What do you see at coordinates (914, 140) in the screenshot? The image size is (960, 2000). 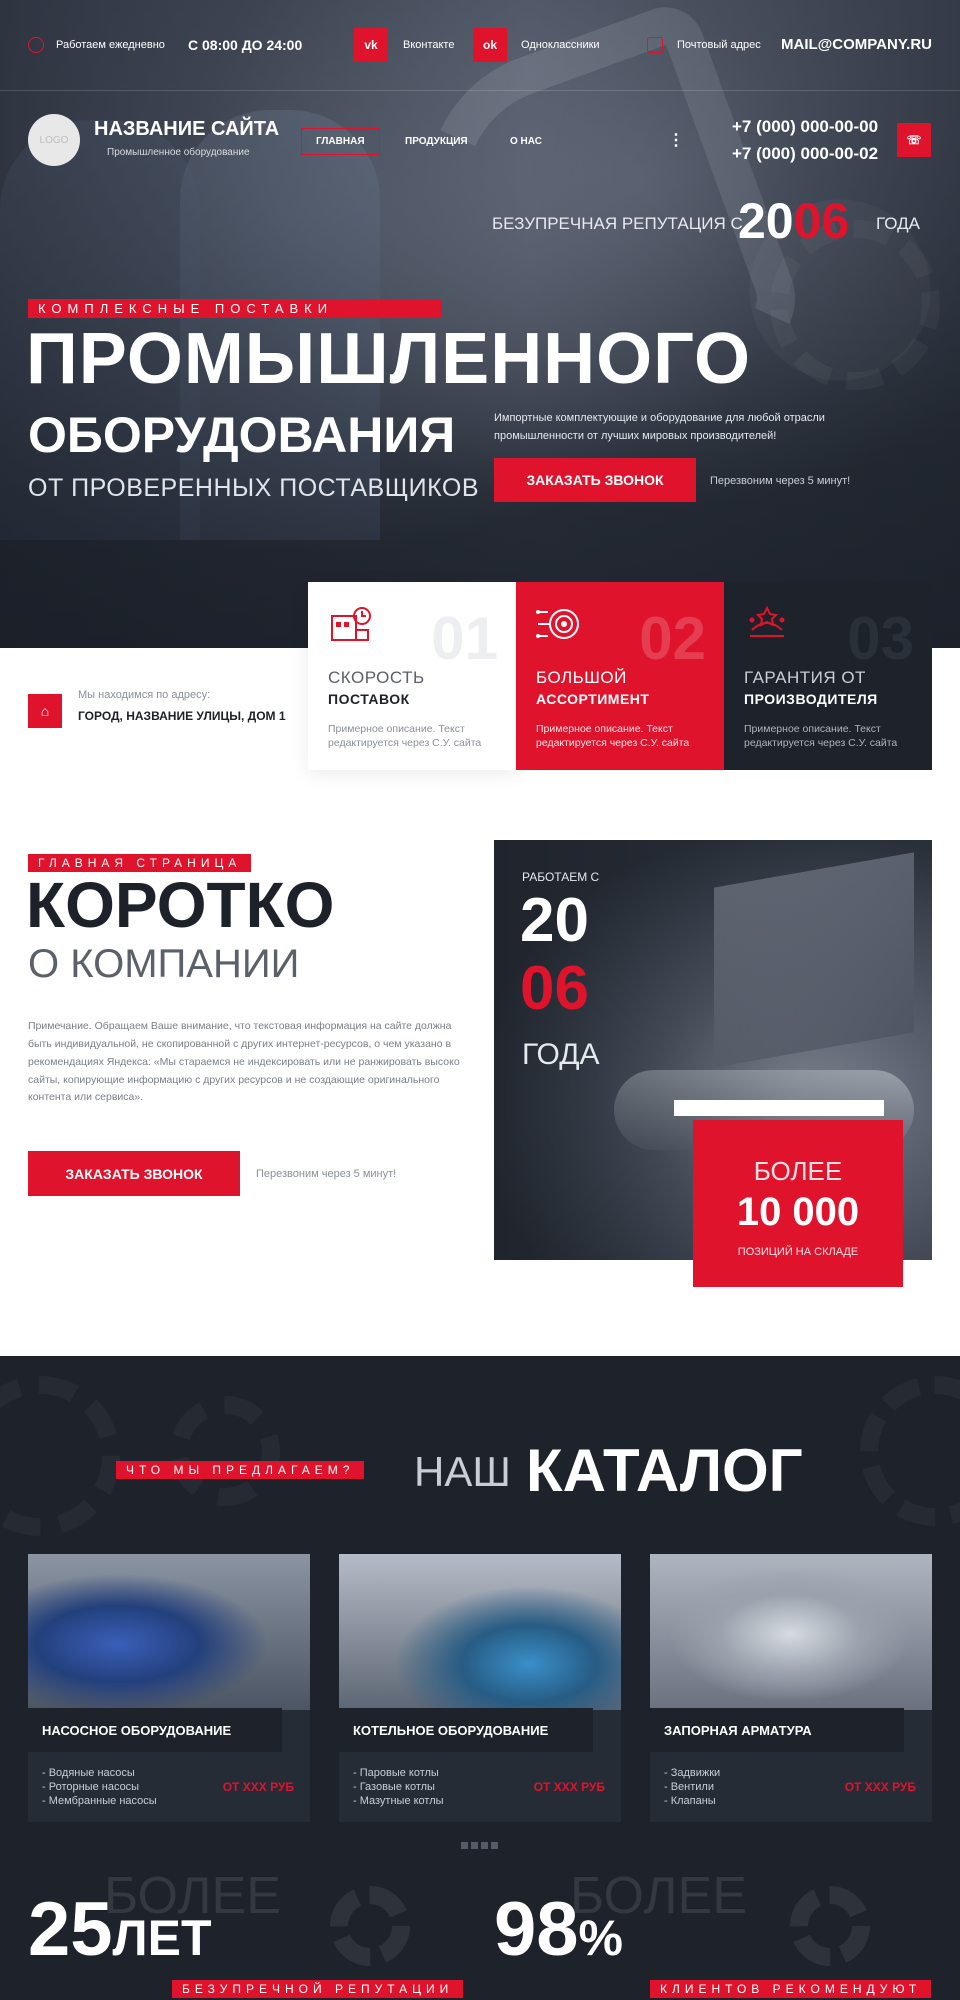 I see `phone-call-icon: ☏` at bounding box center [914, 140].